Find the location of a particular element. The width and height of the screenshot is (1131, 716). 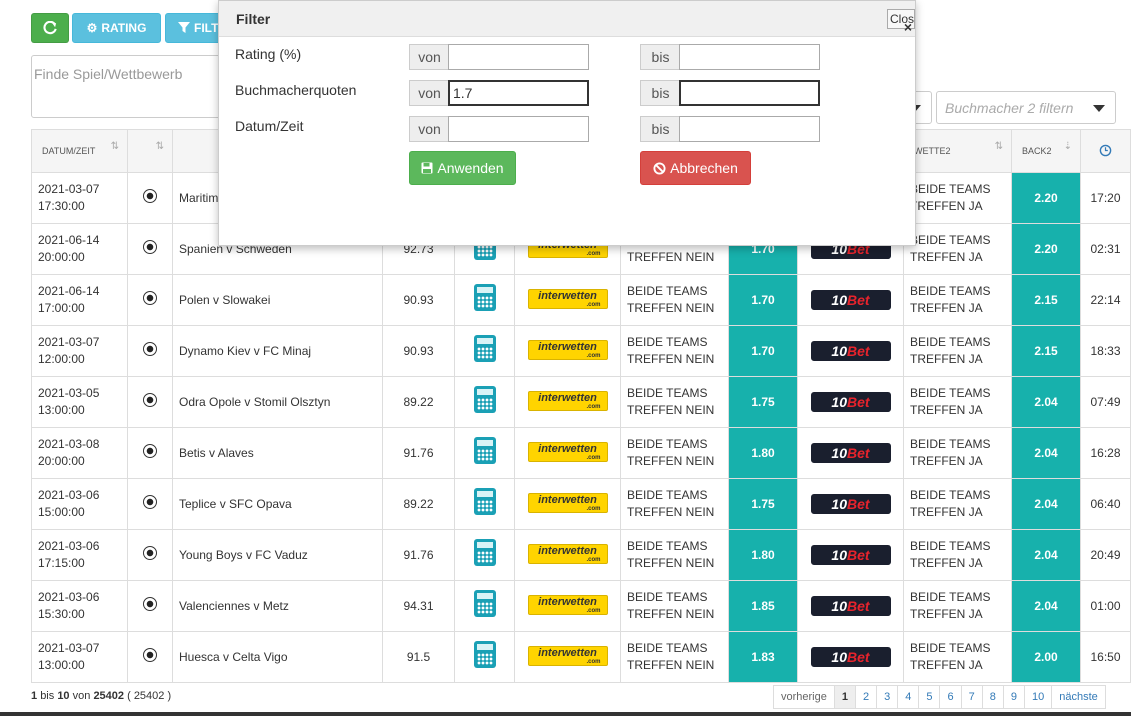

page-button-1: 1 is located at coordinates (844, 697).